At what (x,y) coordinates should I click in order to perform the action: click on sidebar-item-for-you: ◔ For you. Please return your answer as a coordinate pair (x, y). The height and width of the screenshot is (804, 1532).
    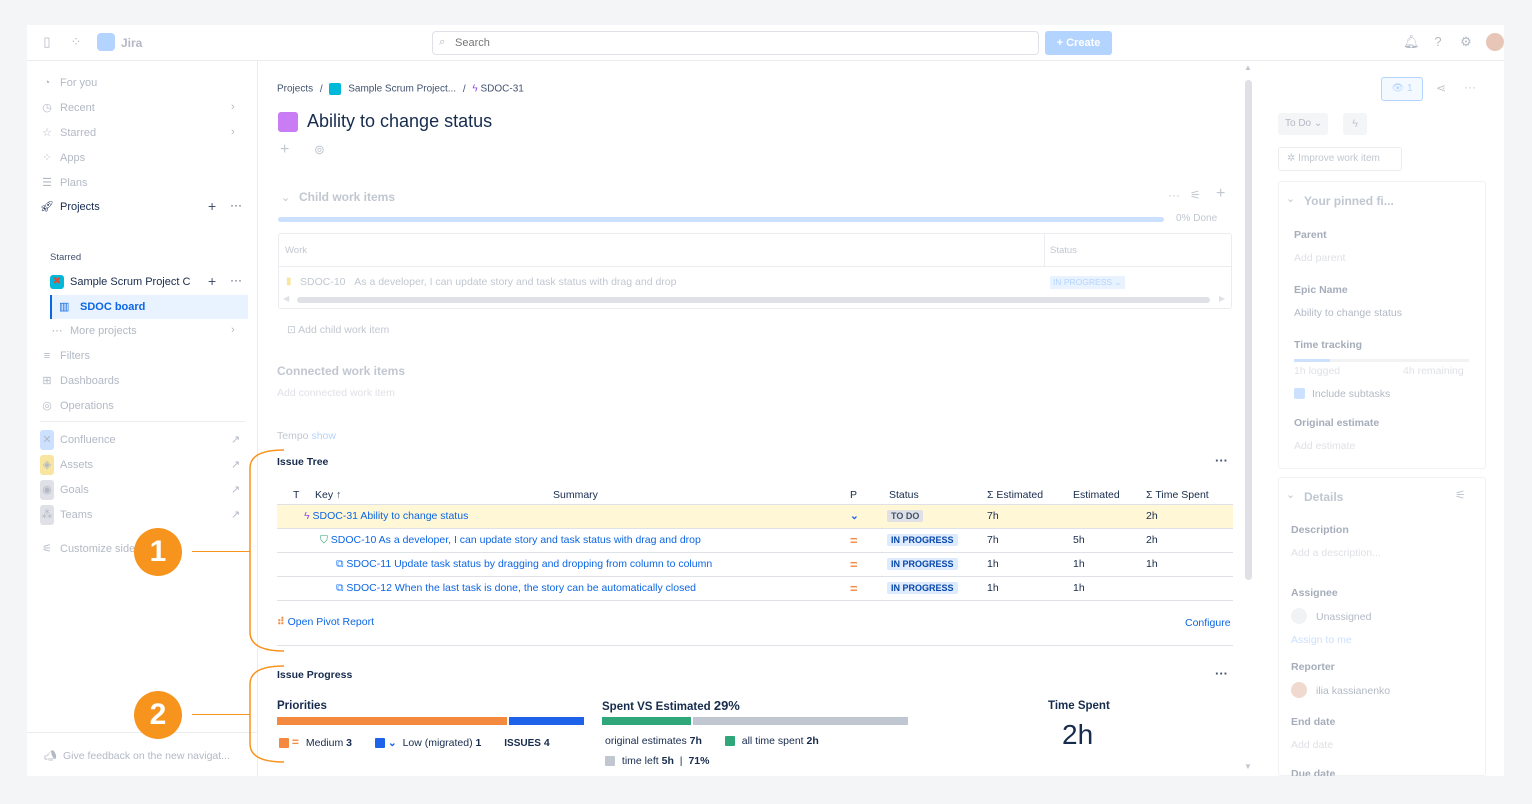
    Looking at the image, I should click on (69, 83).